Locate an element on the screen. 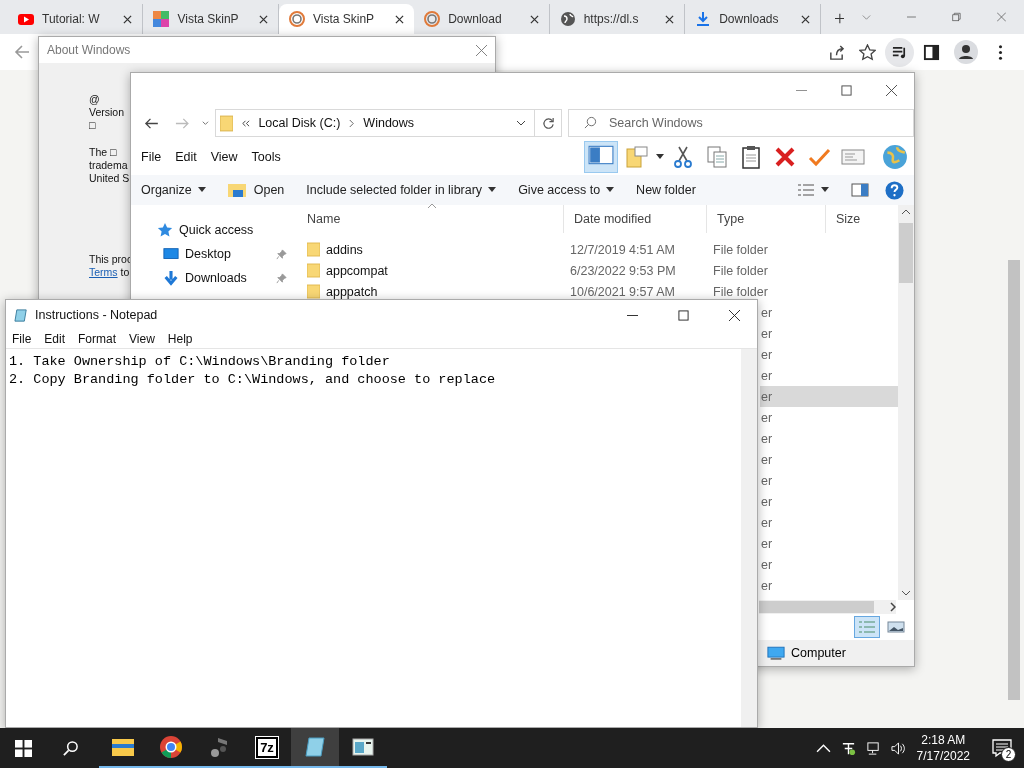  file-name: apppatch is located at coordinates (352, 291).